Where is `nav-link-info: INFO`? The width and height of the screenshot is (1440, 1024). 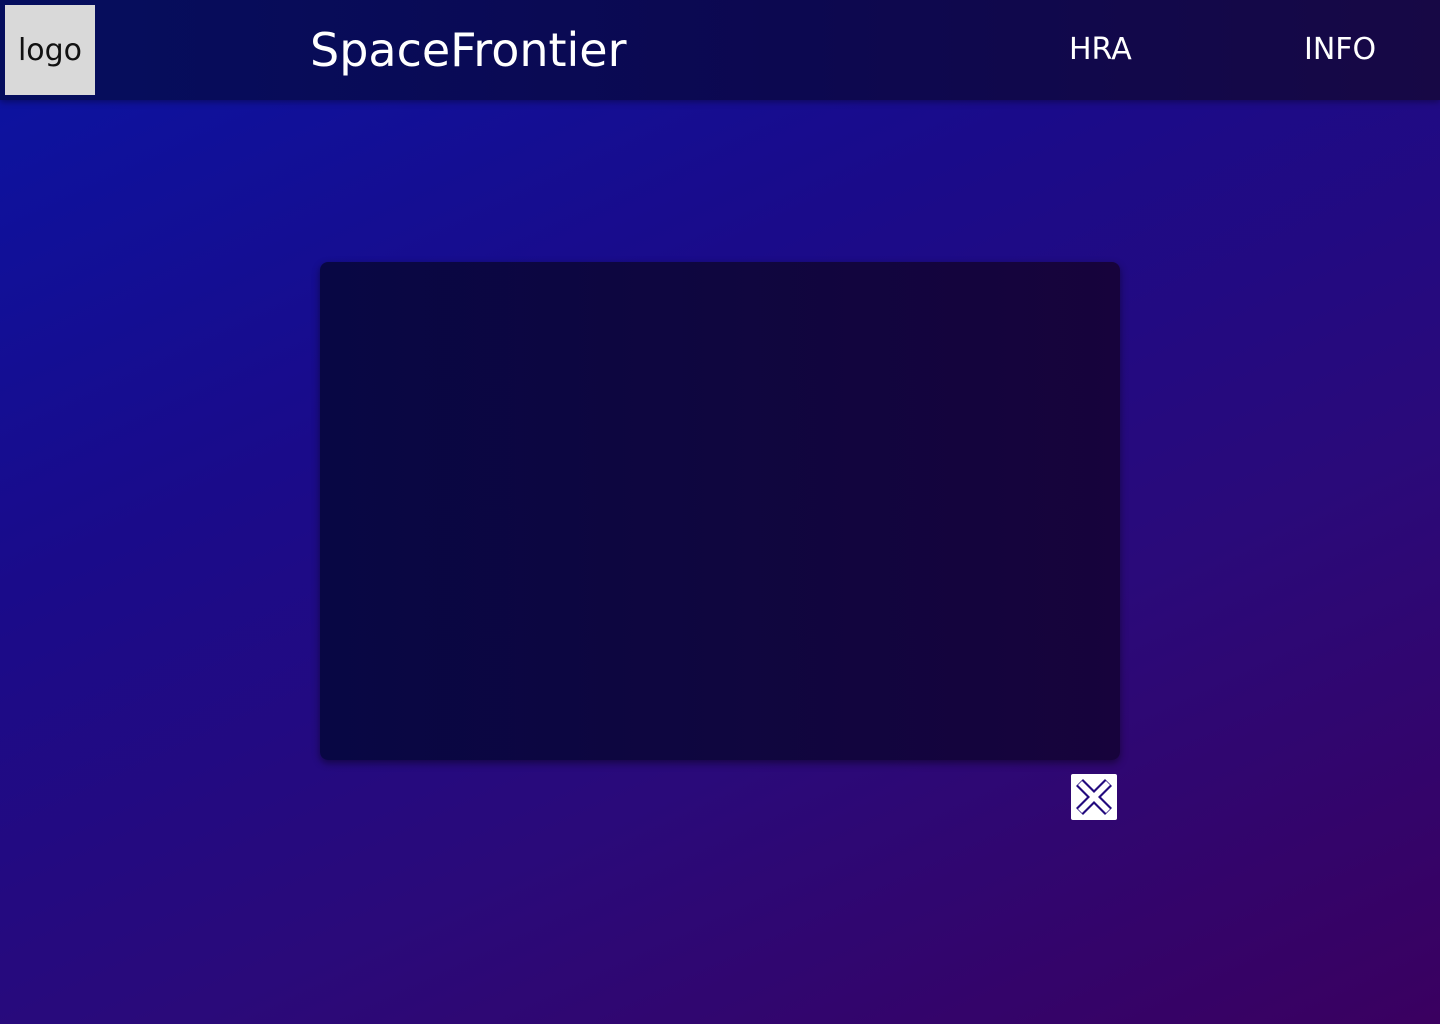
nav-link-info: INFO is located at coordinates (1340, 50).